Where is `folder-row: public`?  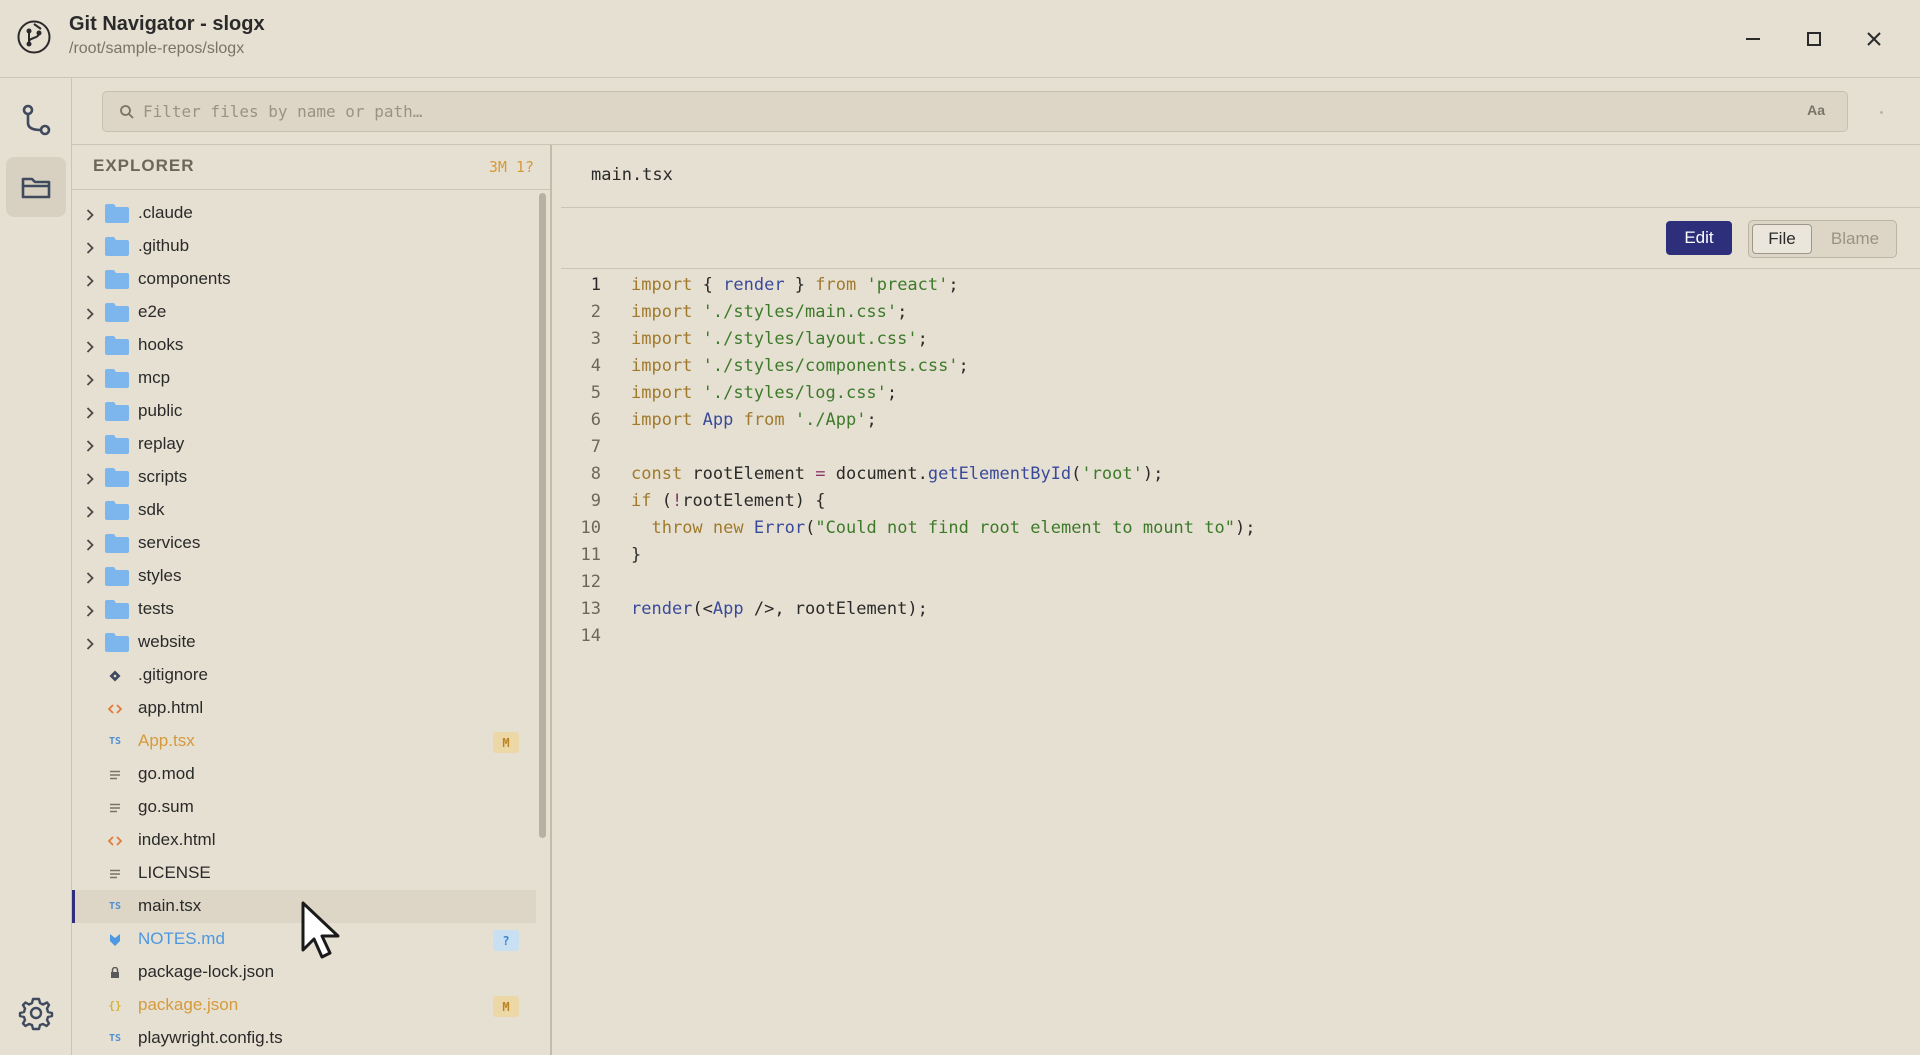
folder-row: public is located at coordinates (304, 411).